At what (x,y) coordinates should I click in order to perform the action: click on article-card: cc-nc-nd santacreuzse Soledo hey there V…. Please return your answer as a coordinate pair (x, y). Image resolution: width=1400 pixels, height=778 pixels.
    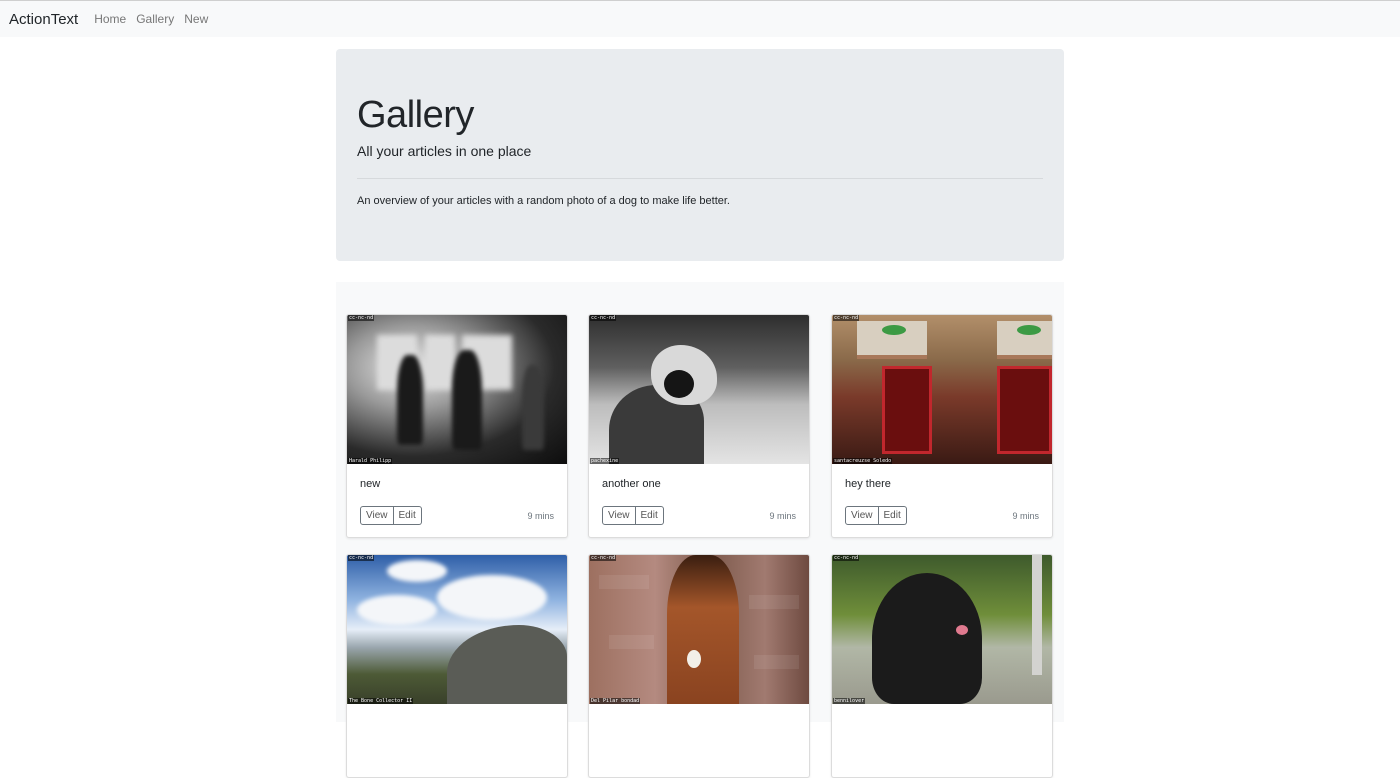
    Looking at the image, I should click on (942, 426).